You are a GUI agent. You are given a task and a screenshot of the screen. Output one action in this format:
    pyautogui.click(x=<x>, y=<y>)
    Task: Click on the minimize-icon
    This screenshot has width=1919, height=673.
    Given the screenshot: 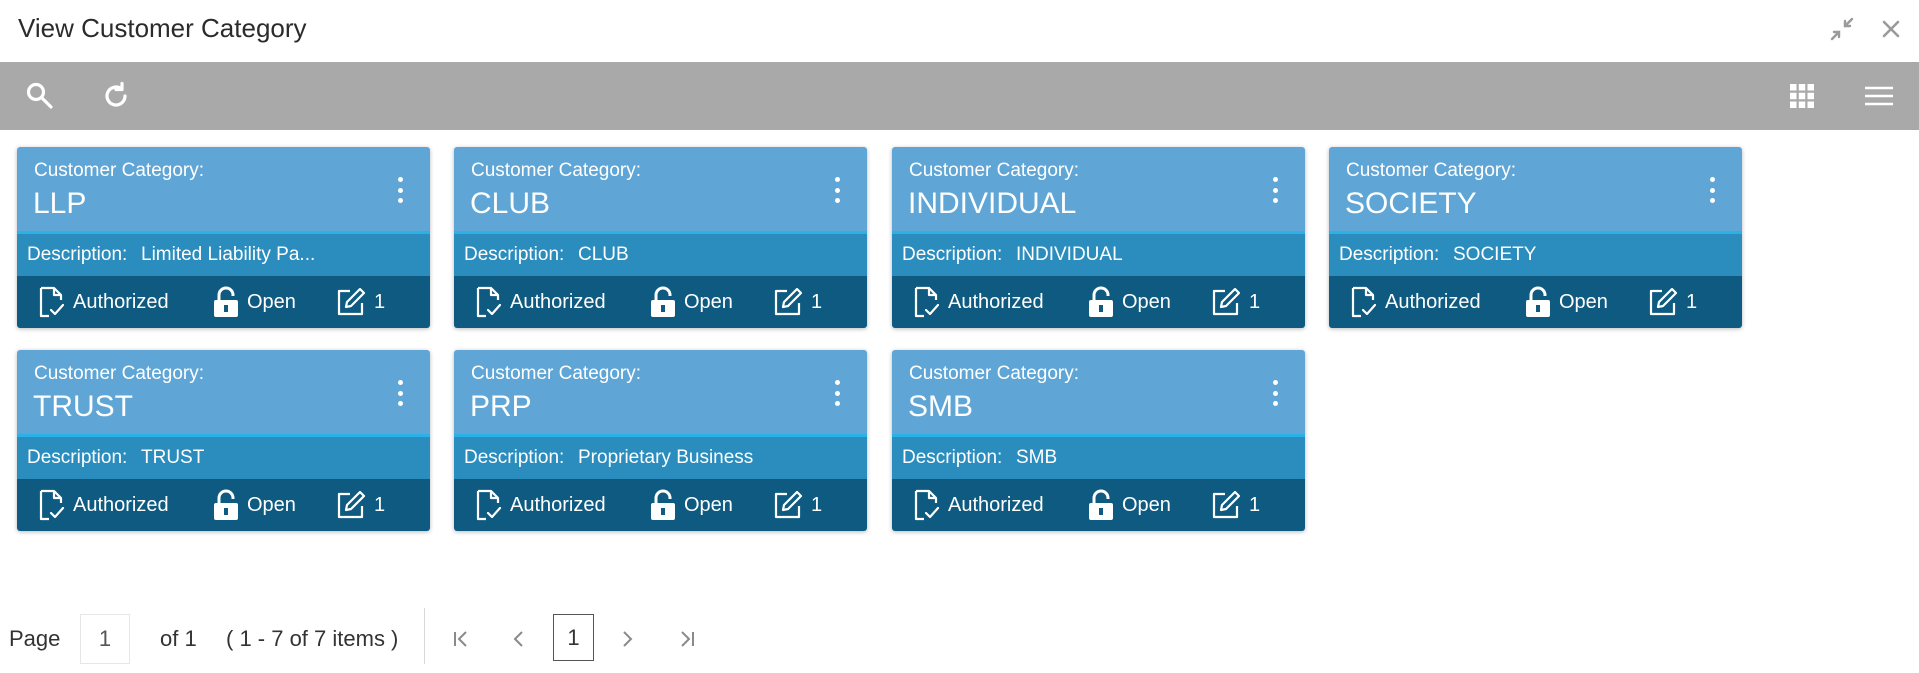 What is the action you would take?
    pyautogui.click(x=1842, y=29)
    